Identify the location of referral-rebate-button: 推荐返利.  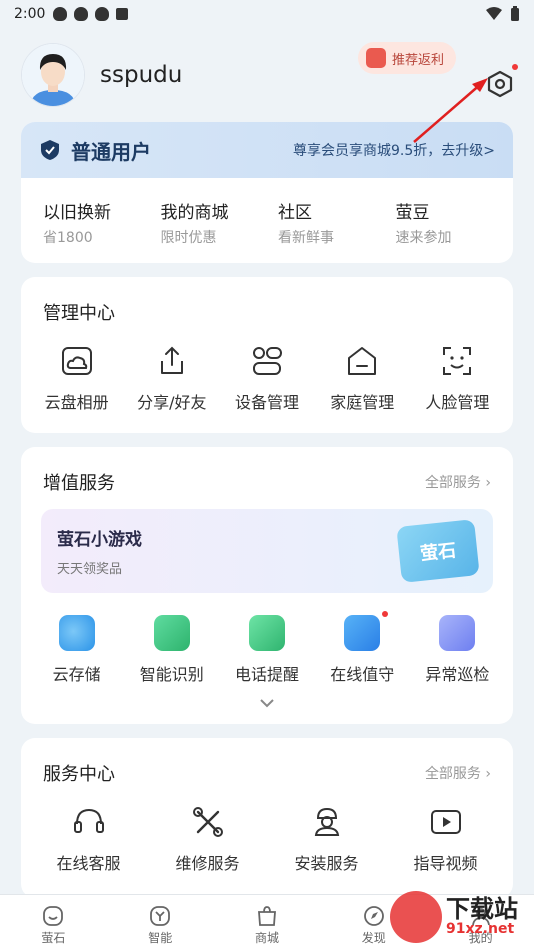
(406, 58).